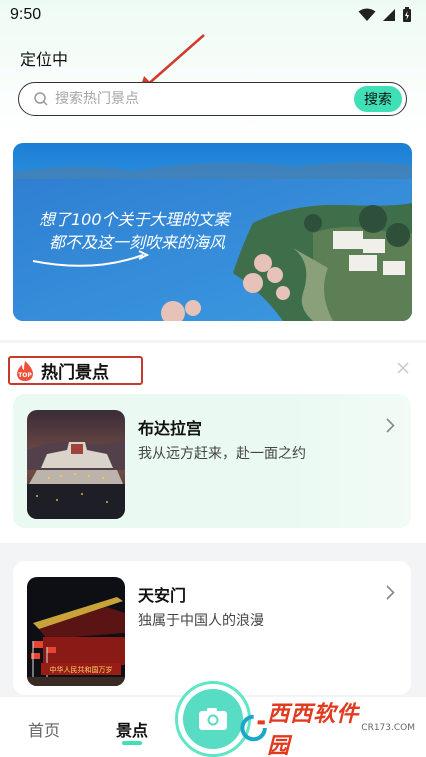  I want to click on location-status: 定位中, so click(44, 58).